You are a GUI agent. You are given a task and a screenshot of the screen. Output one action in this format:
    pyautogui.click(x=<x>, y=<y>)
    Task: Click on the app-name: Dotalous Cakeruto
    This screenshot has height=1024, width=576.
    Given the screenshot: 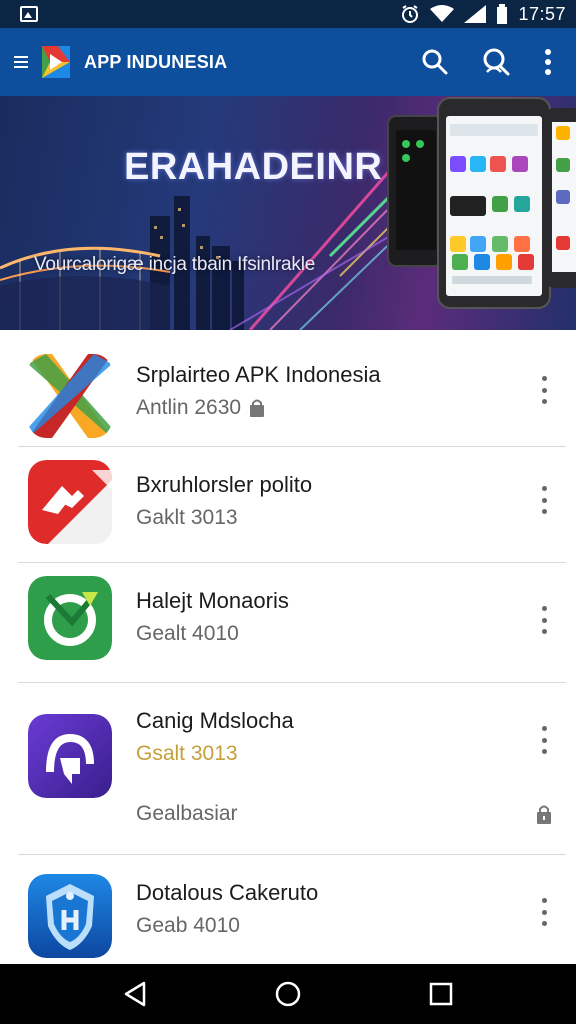 What is the action you would take?
    pyautogui.click(x=227, y=892)
    